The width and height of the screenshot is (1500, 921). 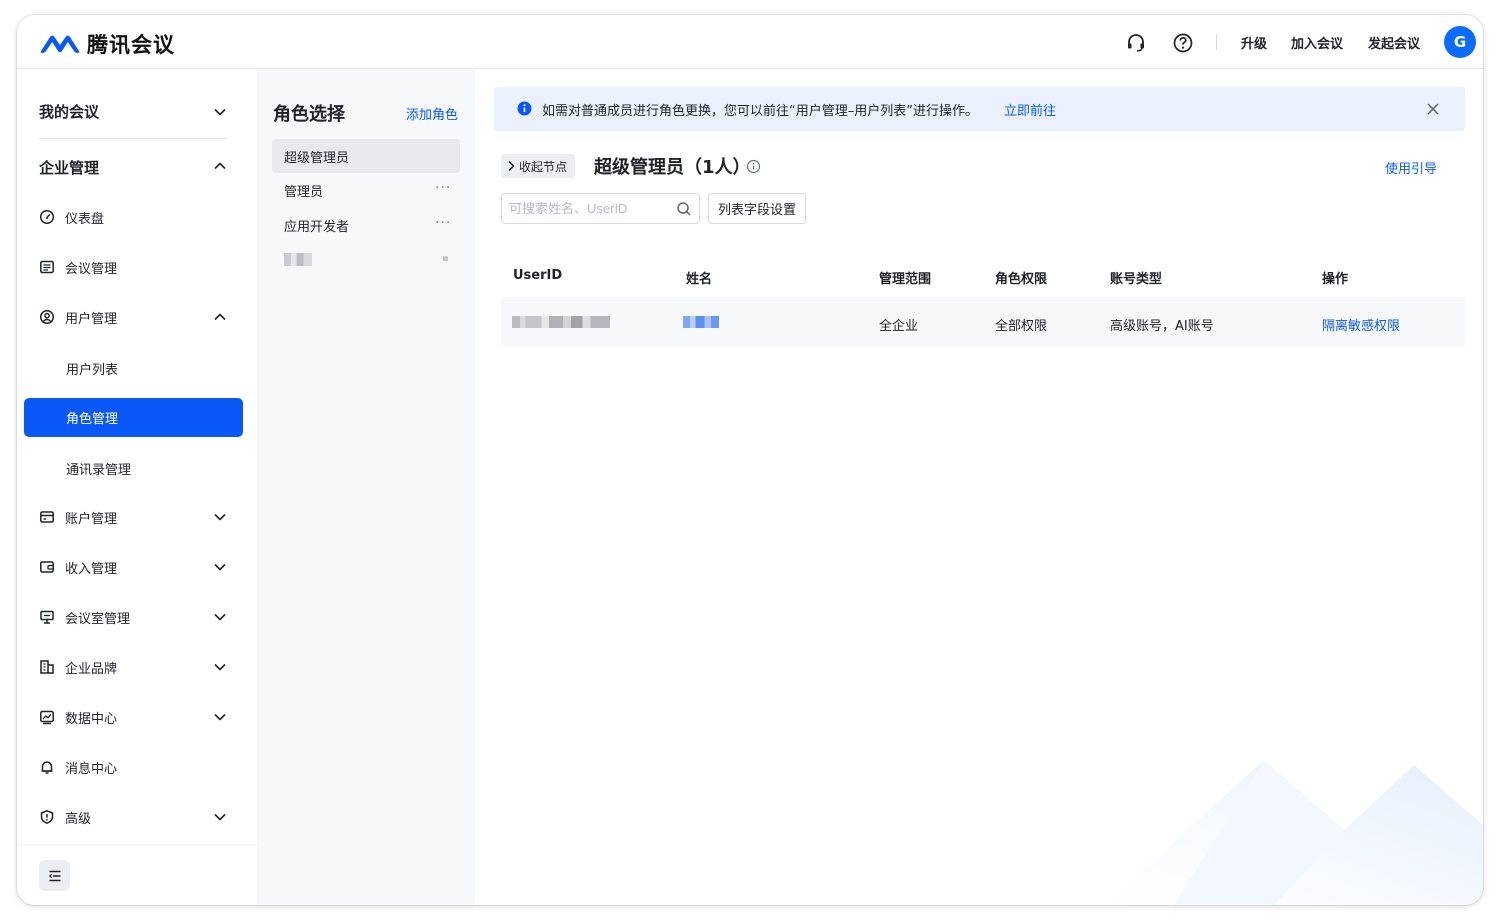 What do you see at coordinates (133, 138) in the screenshot?
I see `sidebar-divider` at bounding box center [133, 138].